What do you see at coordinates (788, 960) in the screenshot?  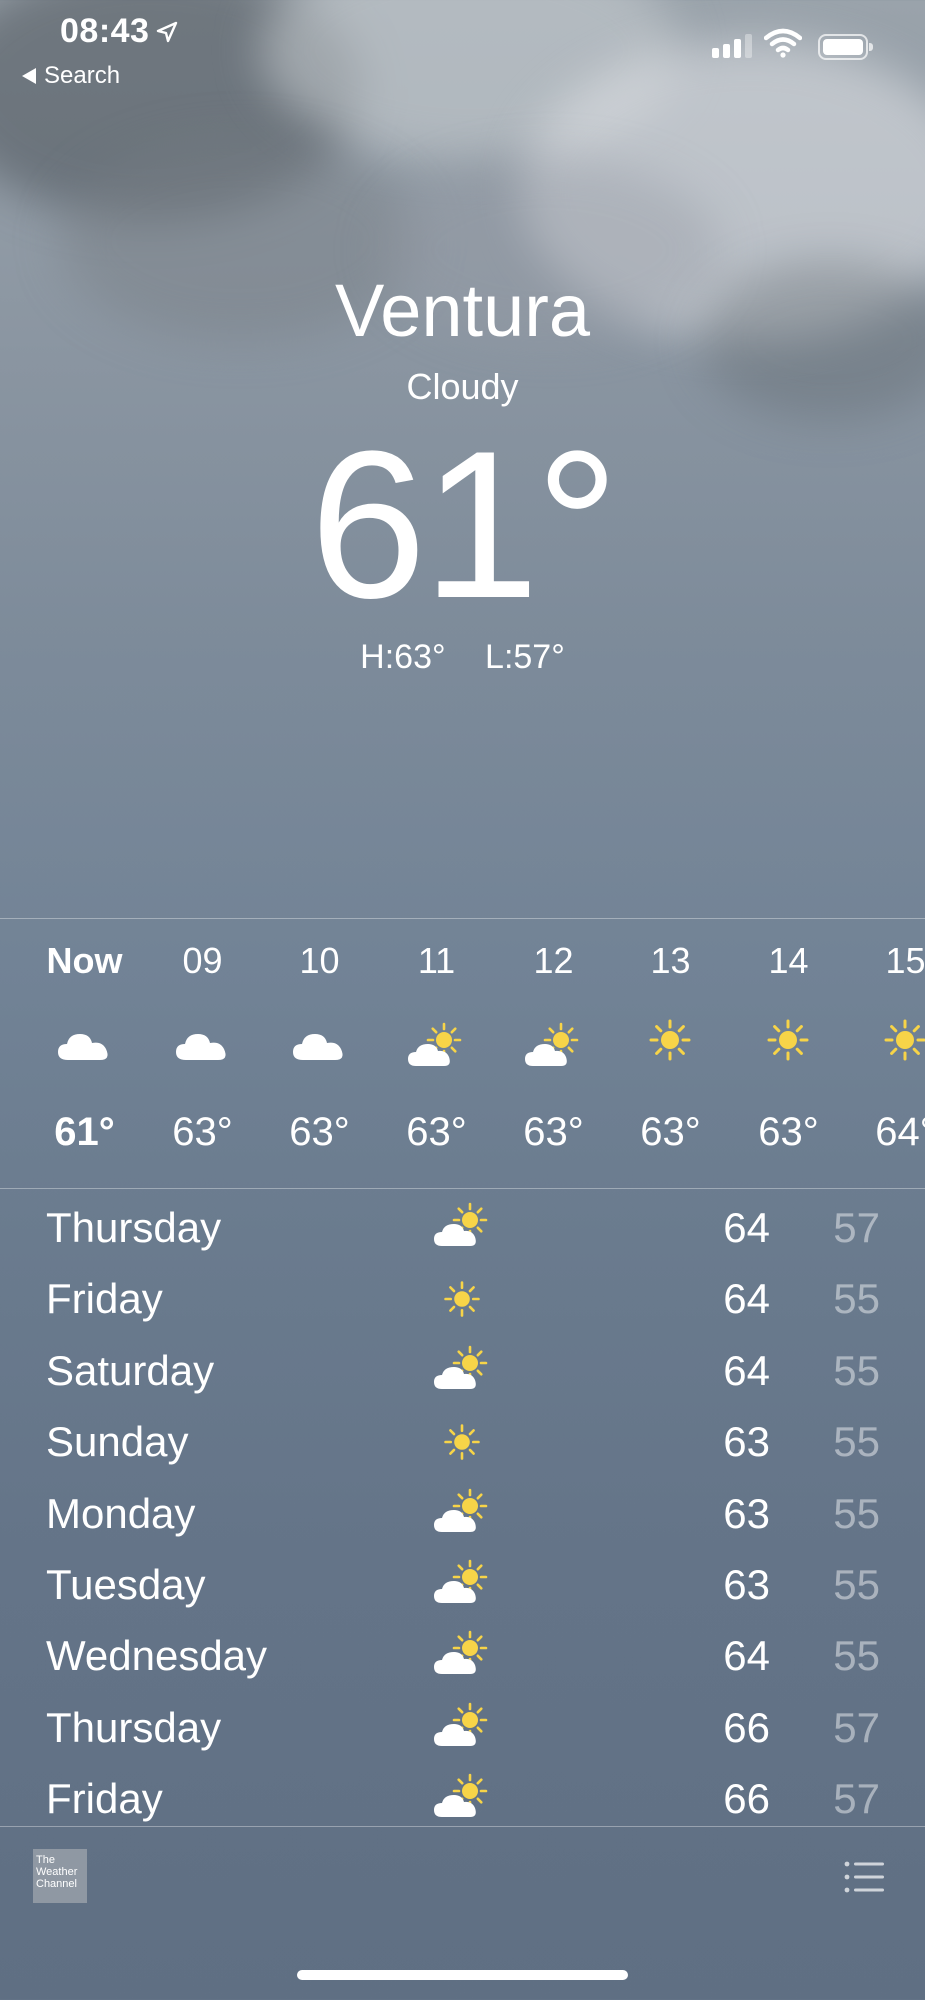 I see `hour-label: 14` at bounding box center [788, 960].